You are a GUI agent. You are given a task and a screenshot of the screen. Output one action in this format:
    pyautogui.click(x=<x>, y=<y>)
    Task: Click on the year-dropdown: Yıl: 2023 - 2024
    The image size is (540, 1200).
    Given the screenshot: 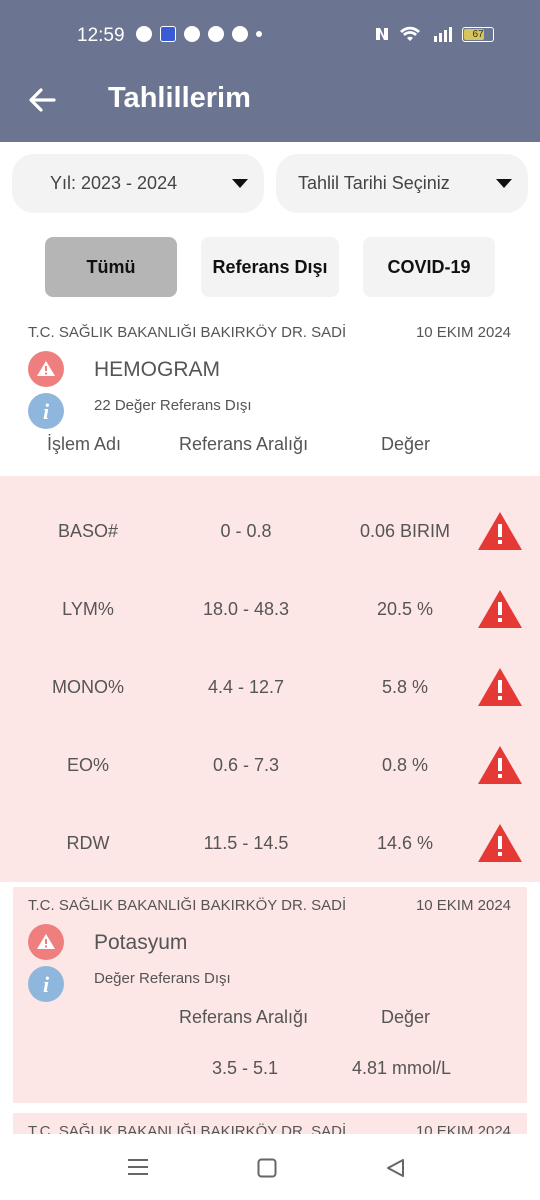 What is the action you would take?
    pyautogui.click(x=138, y=183)
    